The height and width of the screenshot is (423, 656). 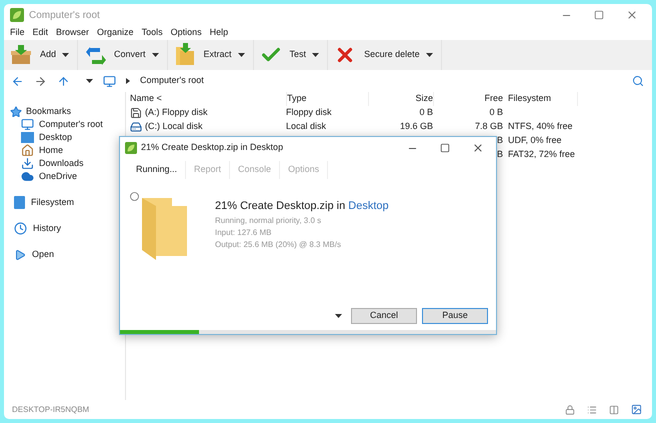 I want to click on home-icon, so click(x=27, y=150).